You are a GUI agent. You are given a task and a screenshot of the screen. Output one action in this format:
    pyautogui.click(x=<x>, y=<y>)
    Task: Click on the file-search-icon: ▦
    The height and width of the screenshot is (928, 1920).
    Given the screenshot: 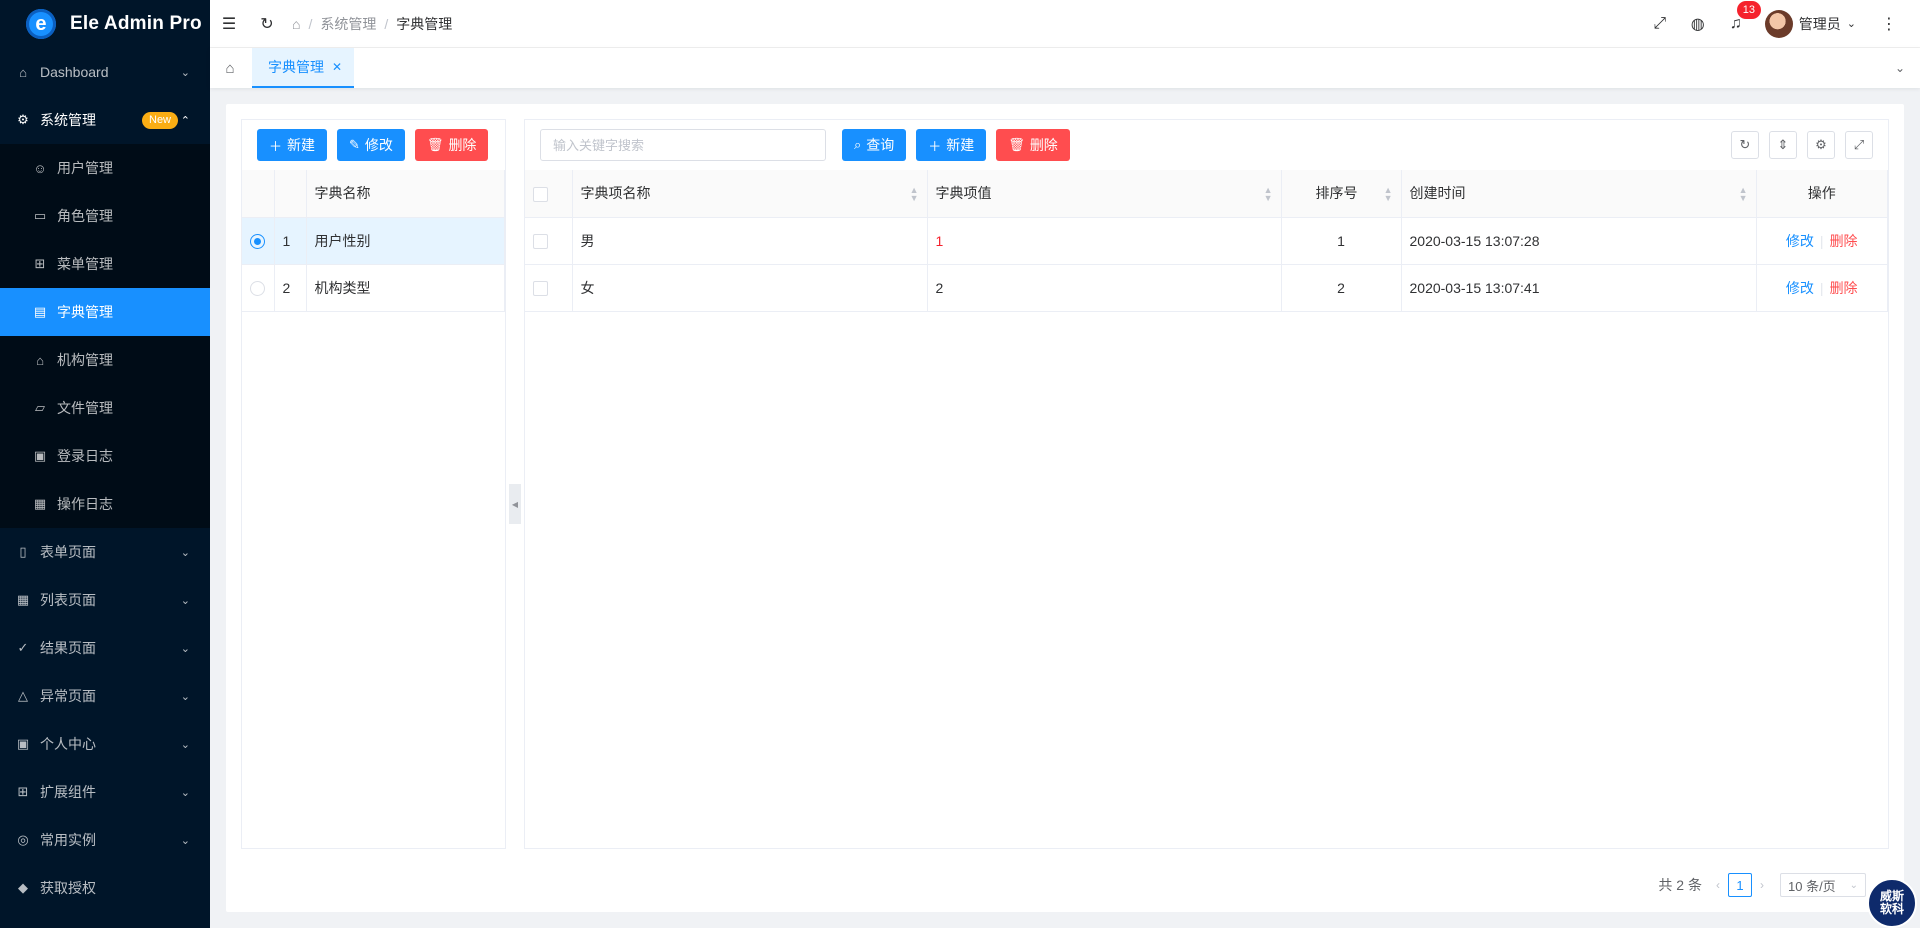 What is the action you would take?
    pyautogui.click(x=40, y=503)
    